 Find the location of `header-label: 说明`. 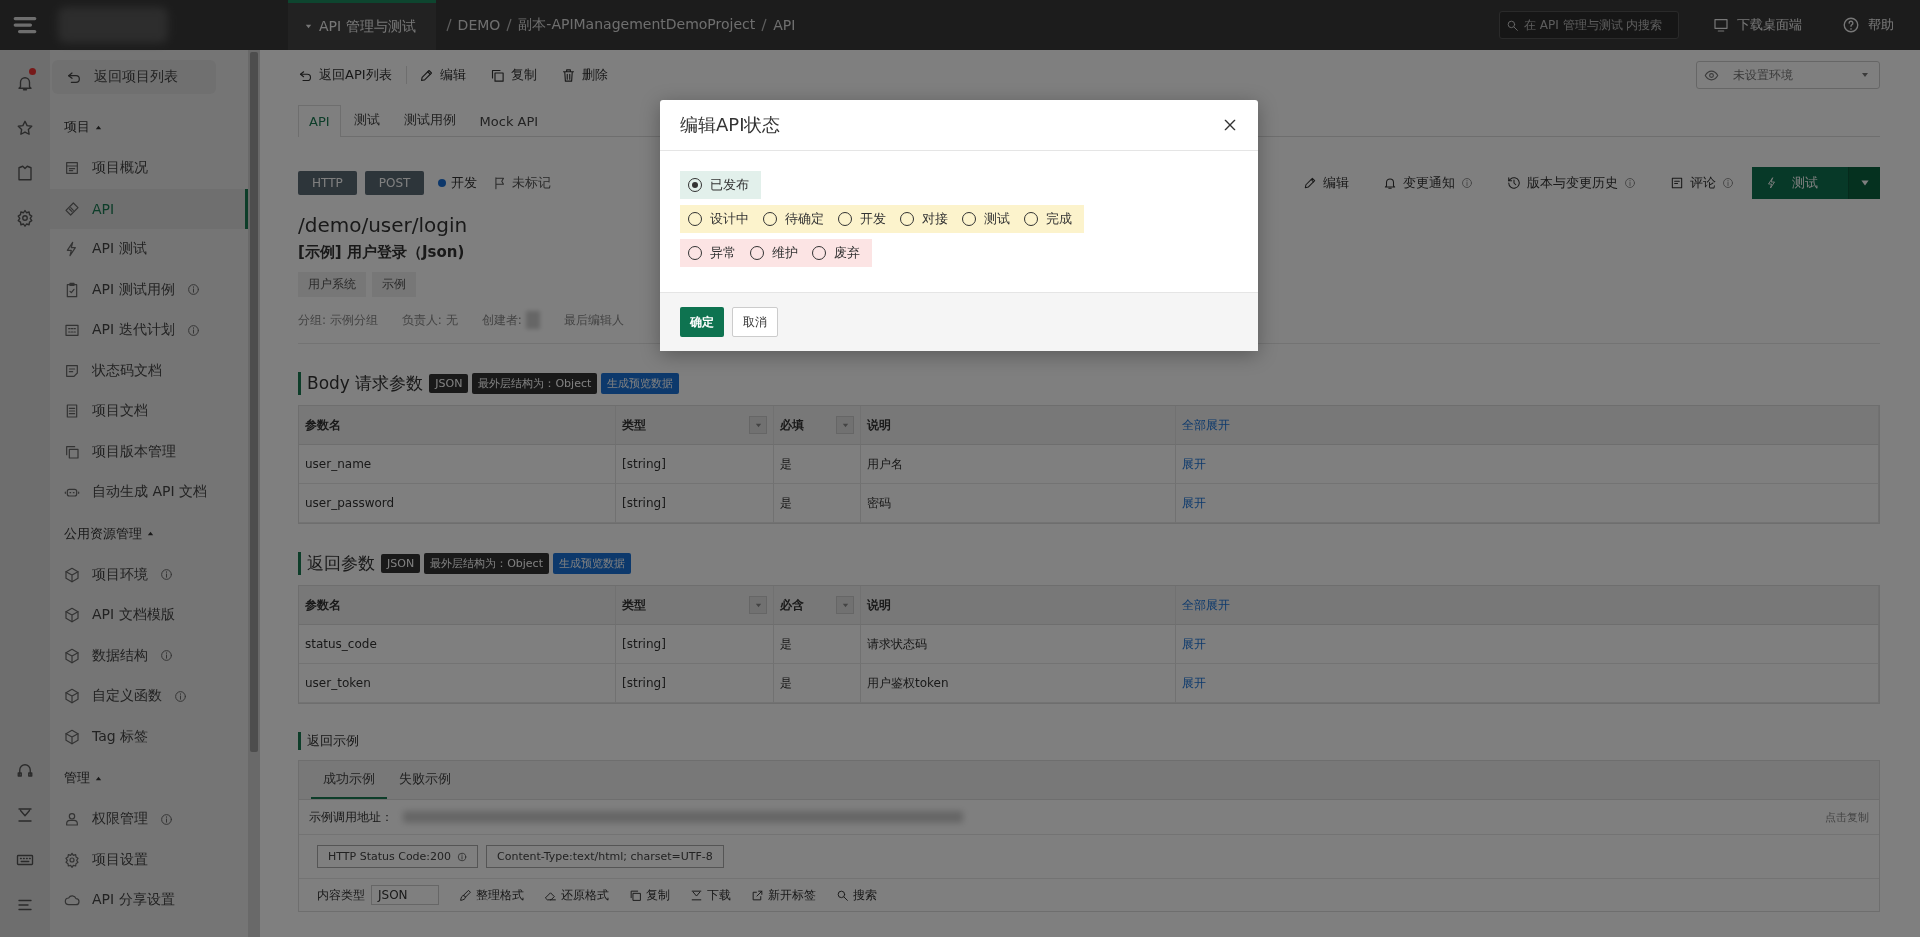

header-label: 说明 is located at coordinates (879, 605).